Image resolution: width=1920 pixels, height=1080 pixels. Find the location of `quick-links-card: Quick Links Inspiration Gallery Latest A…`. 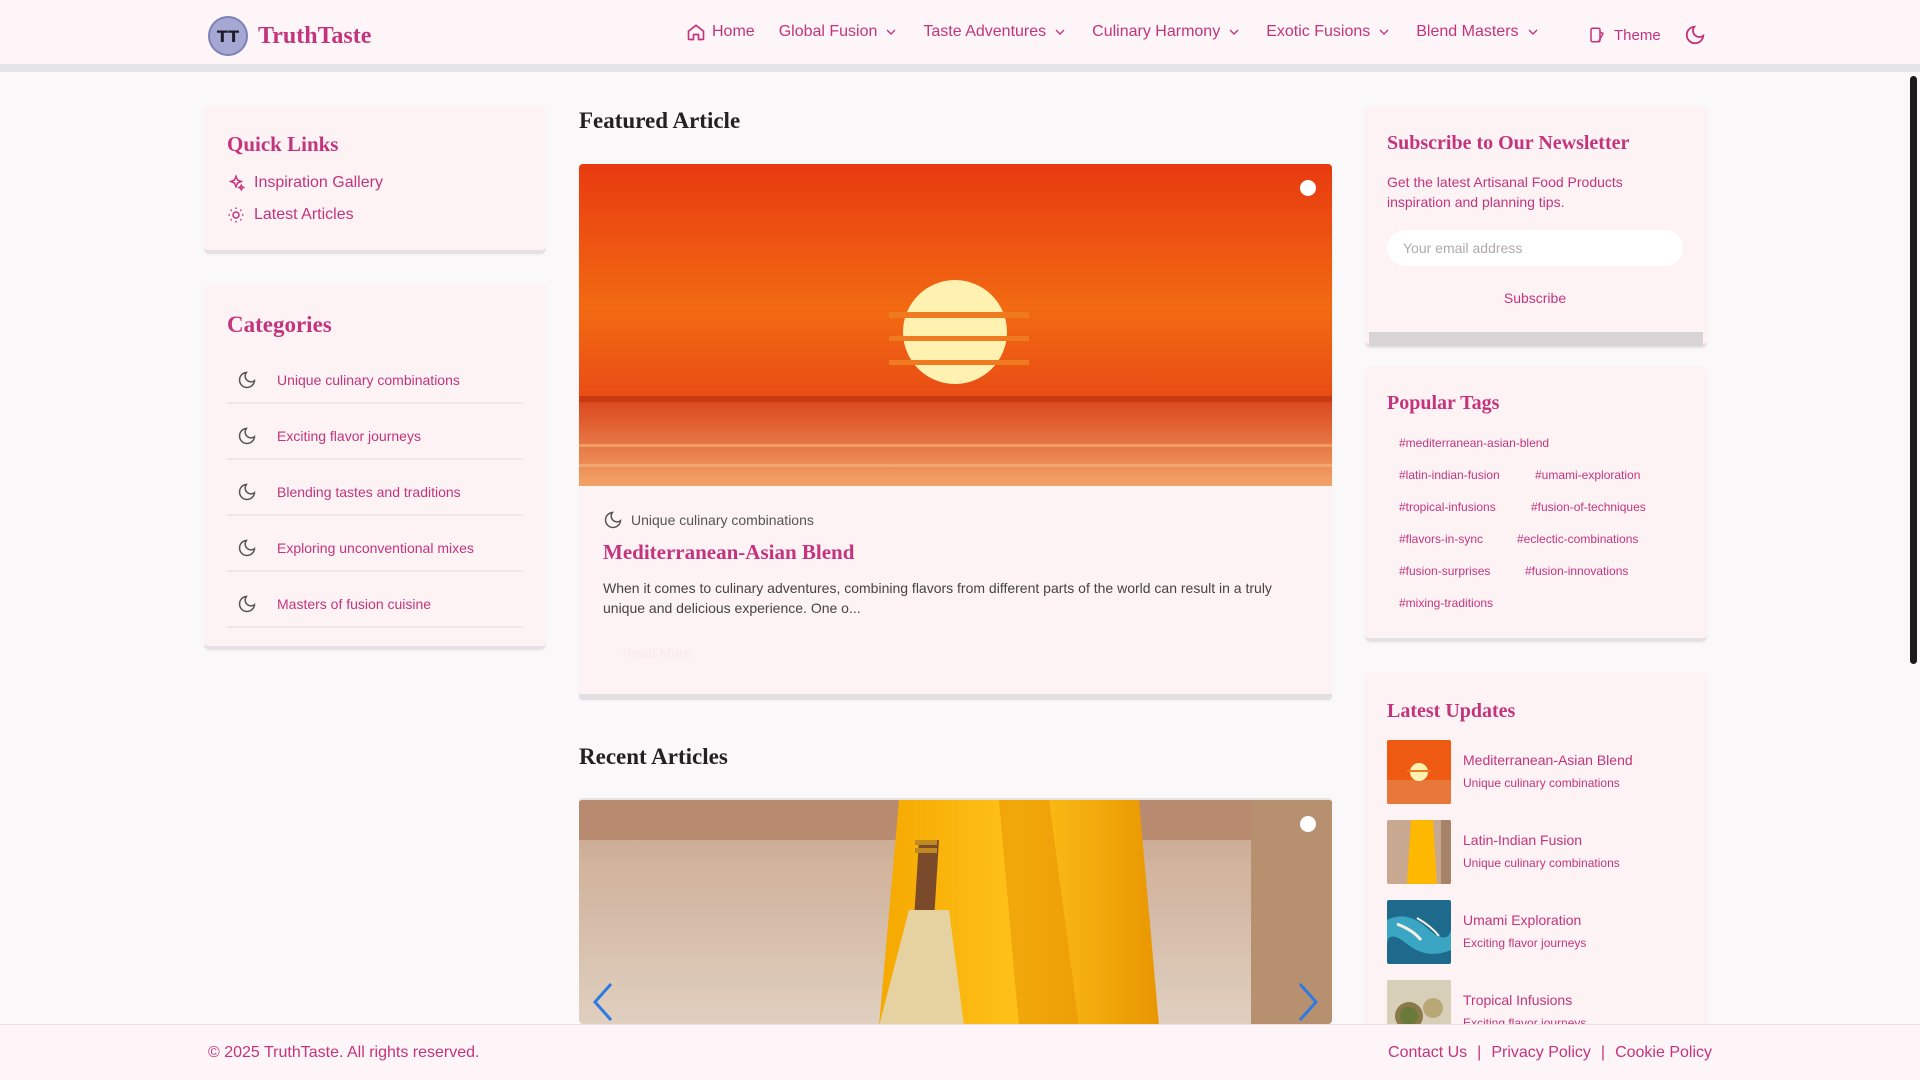

quick-links-card: Quick Links Inspiration Gallery Latest A… is located at coordinates (375, 180).